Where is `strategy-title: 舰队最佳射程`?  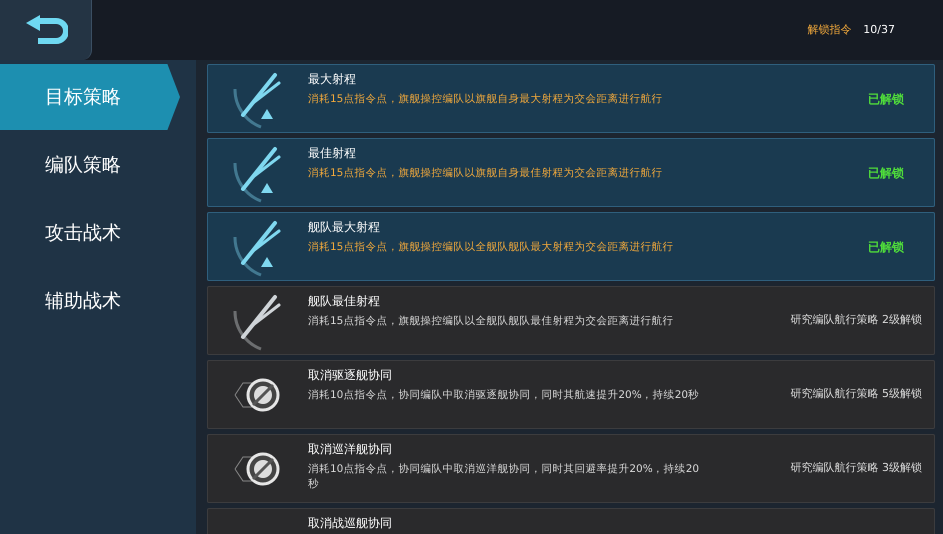
strategy-title: 舰队最佳射程 is located at coordinates (344, 301).